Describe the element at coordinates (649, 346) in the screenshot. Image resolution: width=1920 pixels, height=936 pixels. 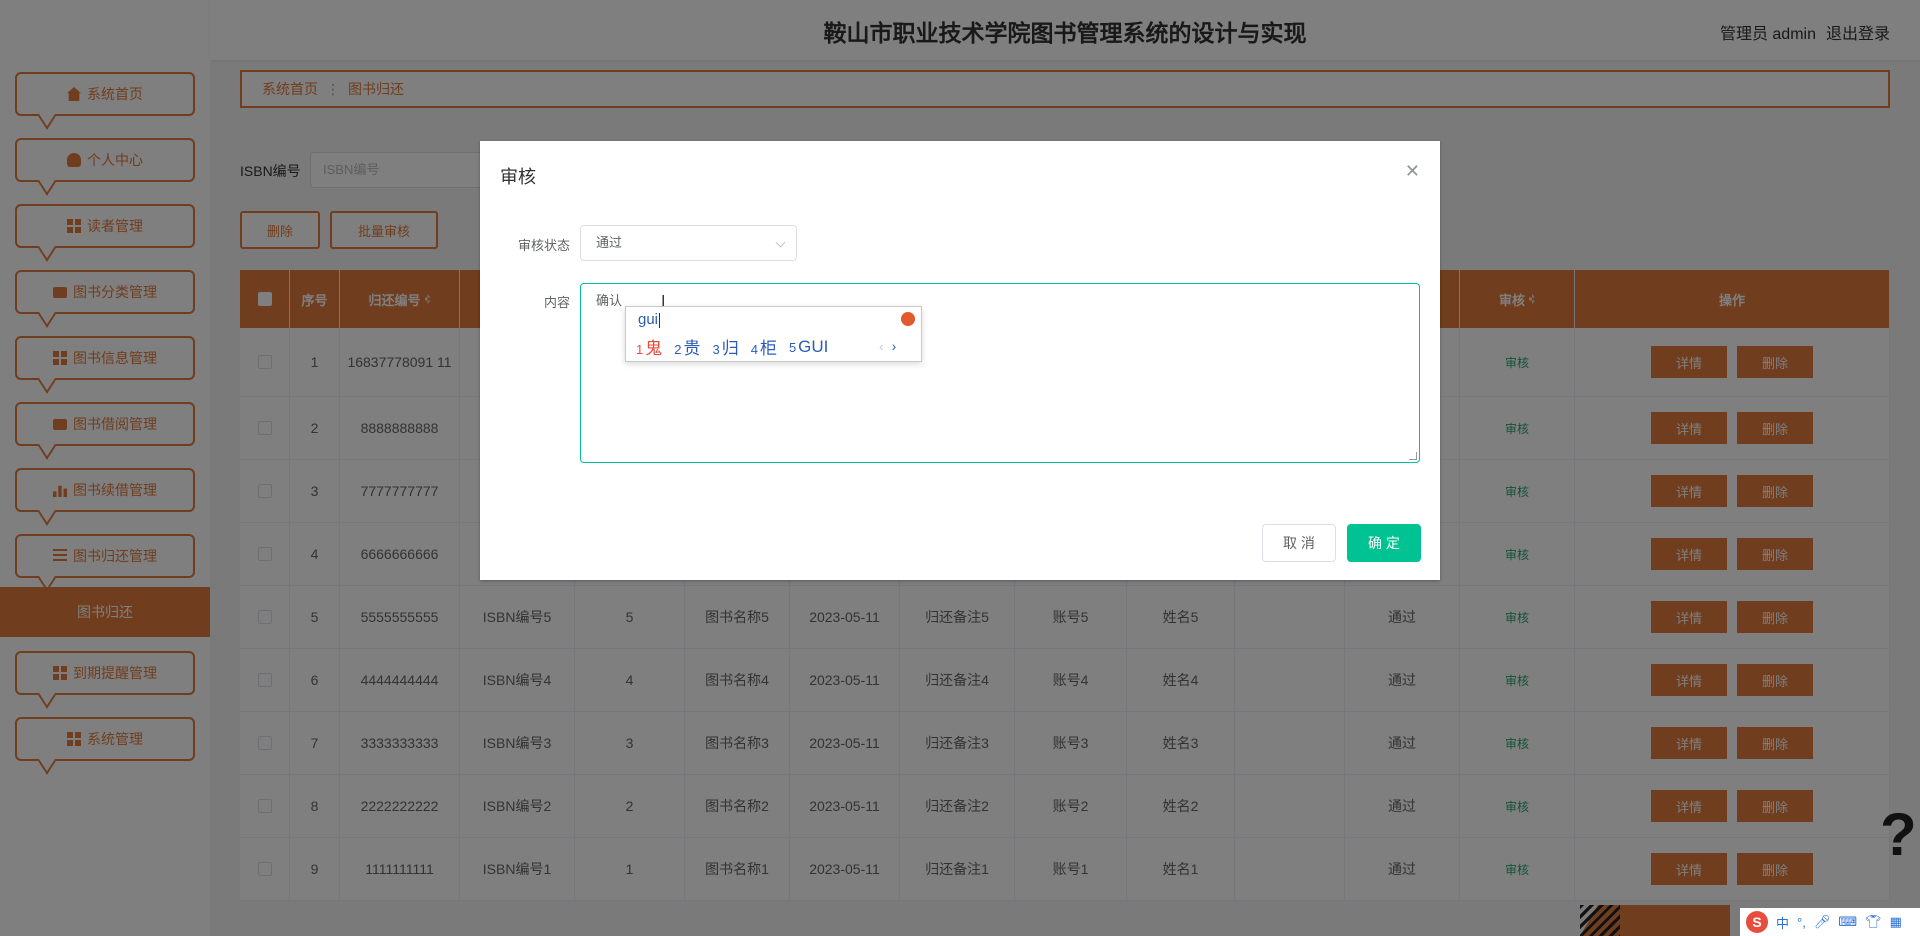
I see `ime-candidate: 1鬼` at that location.